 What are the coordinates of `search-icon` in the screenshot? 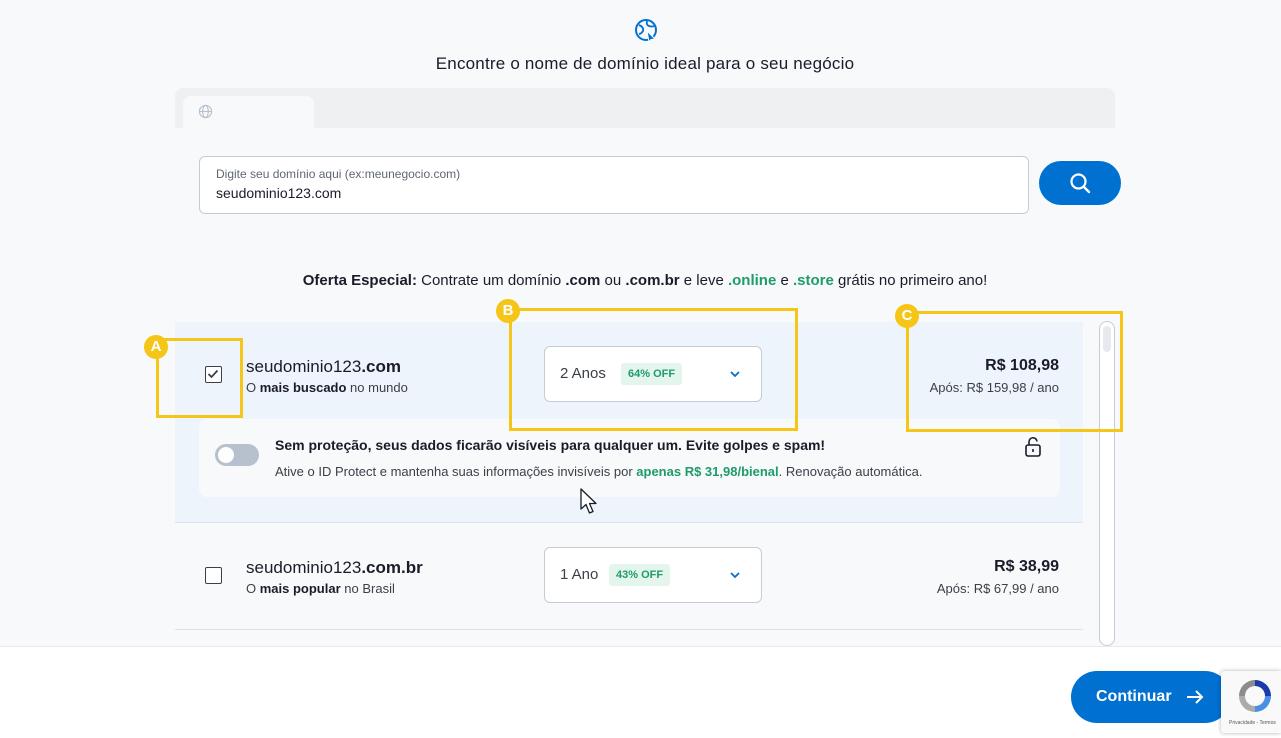 It's located at (1080, 183).